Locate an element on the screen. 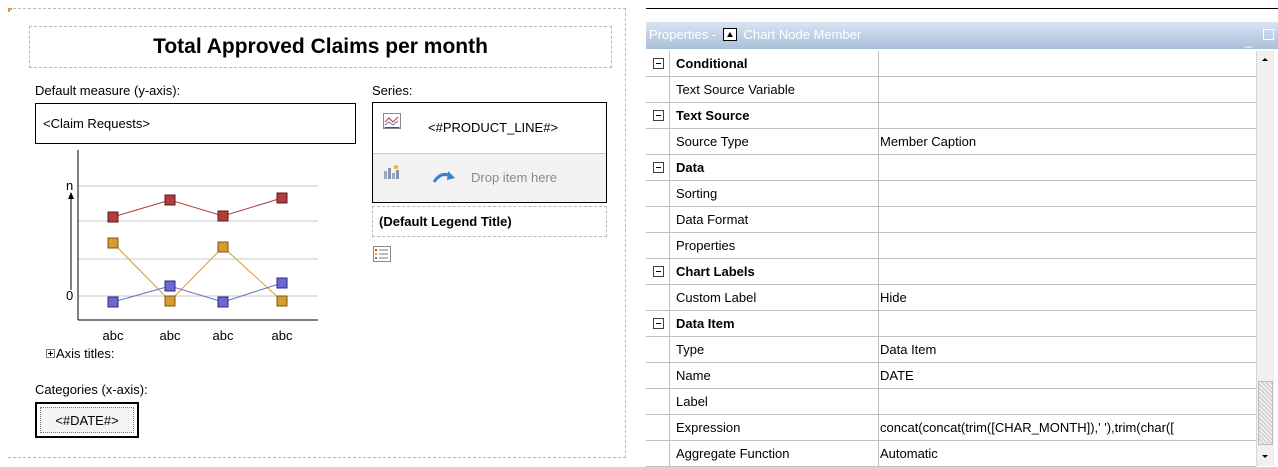 The width and height of the screenshot is (1278, 467). series-drop-target: Drop item here is located at coordinates (489, 178).